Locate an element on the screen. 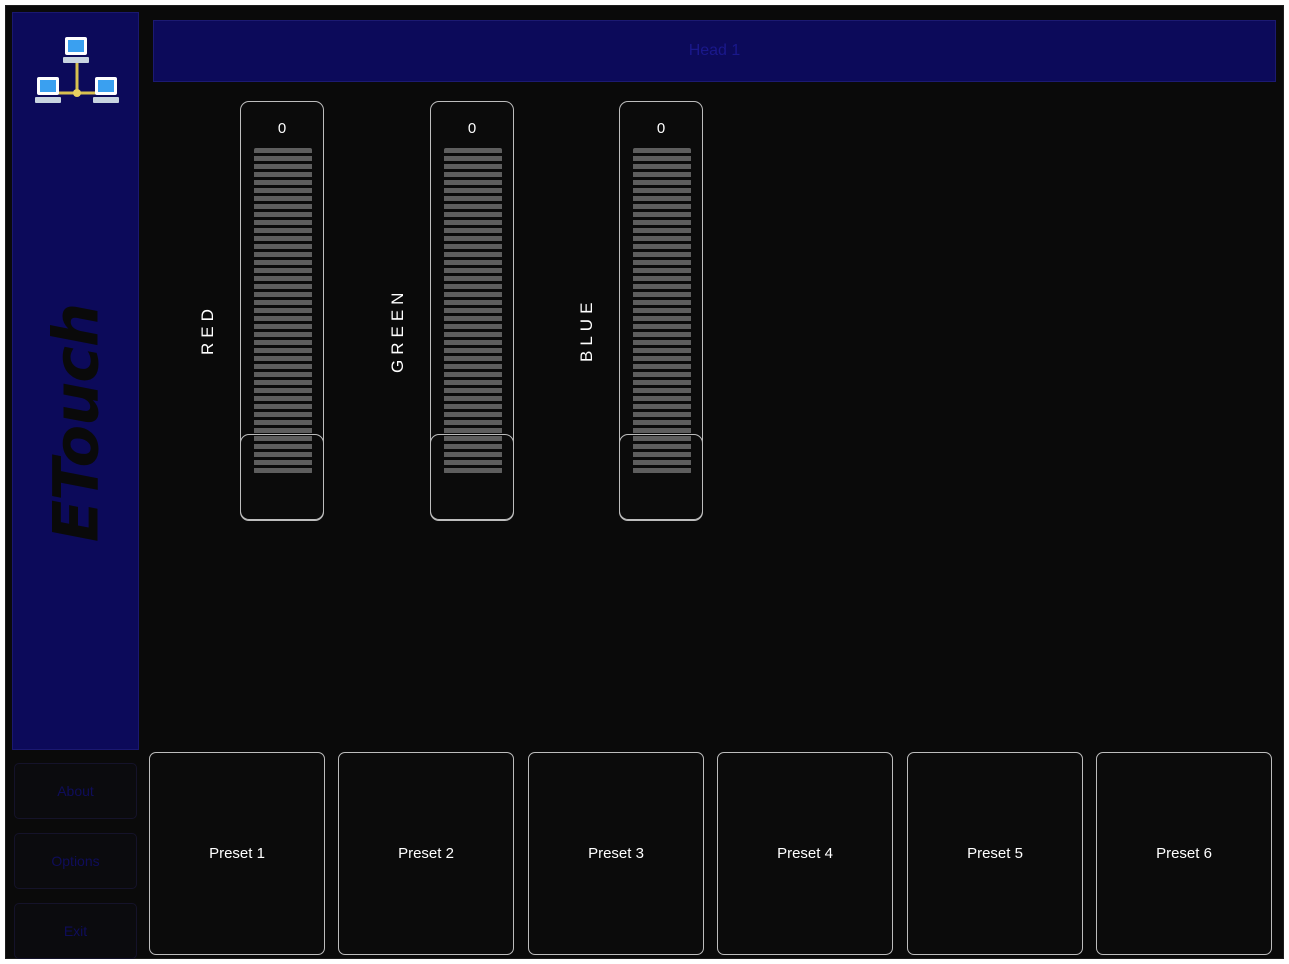  fader-value-green: 0 is located at coordinates (472, 128).